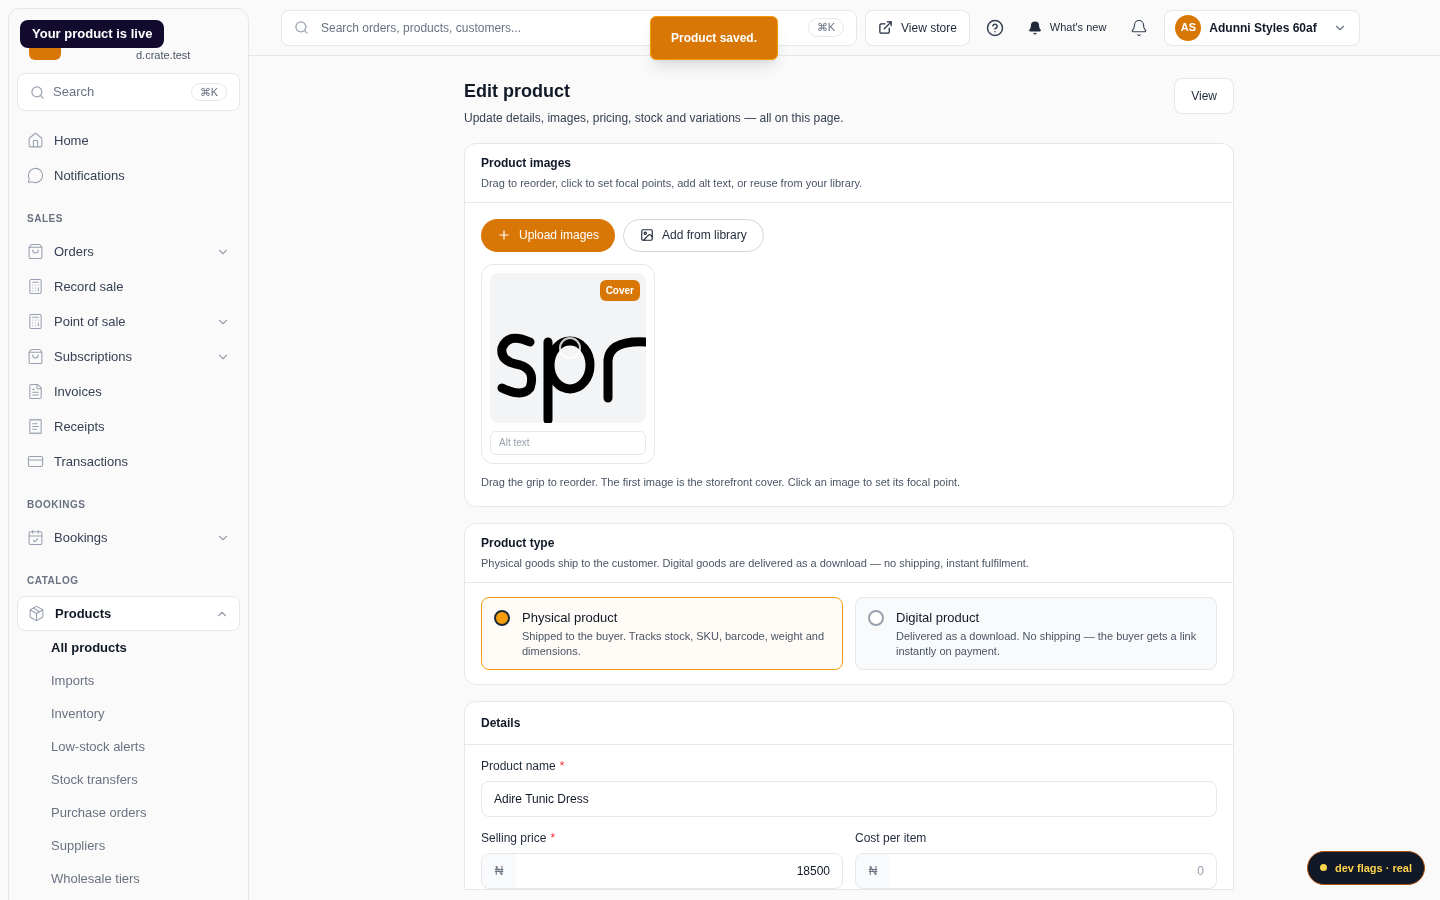  What do you see at coordinates (514, 838) in the screenshot?
I see `field-label: Selling price` at bounding box center [514, 838].